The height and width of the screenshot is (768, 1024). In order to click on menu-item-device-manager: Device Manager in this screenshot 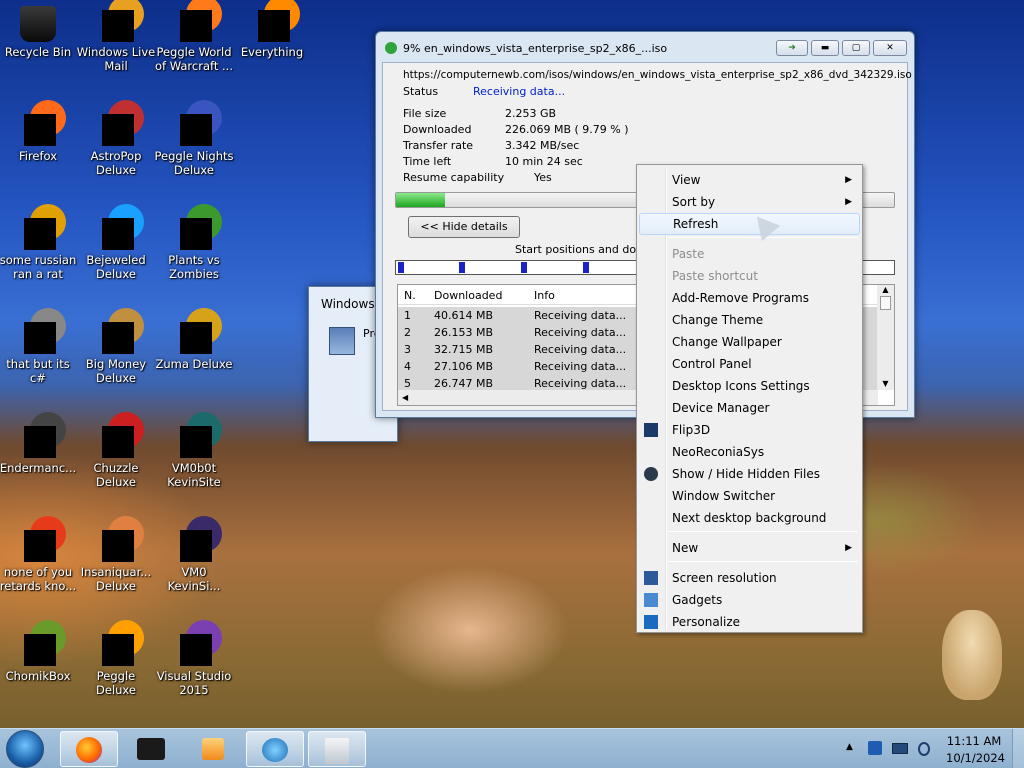, I will do `click(749, 408)`.